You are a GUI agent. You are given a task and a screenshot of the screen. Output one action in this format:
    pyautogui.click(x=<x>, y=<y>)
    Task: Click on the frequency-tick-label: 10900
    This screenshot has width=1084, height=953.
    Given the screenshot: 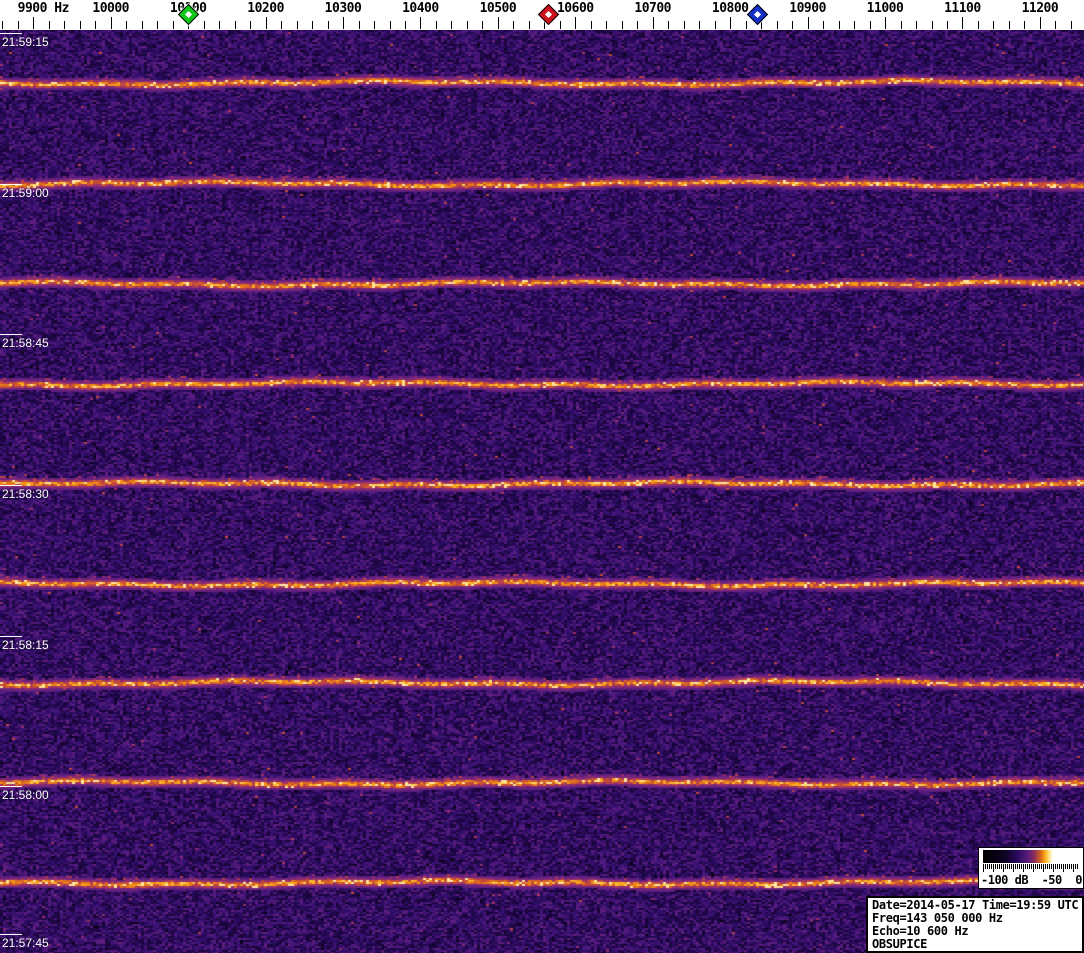 What is the action you would take?
    pyautogui.click(x=807, y=8)
    